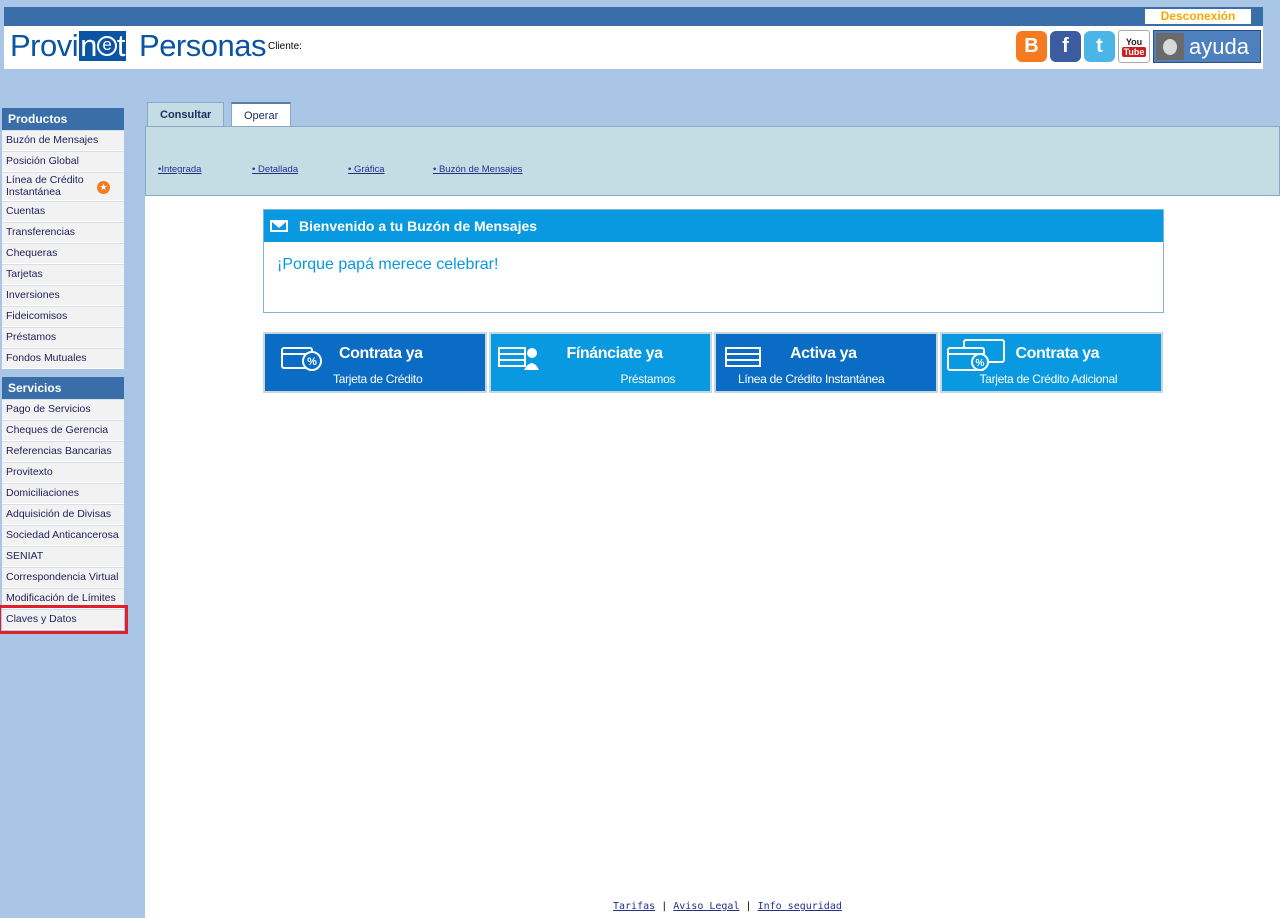  I want to click on help-label: ayuda, so click(1219, 46).